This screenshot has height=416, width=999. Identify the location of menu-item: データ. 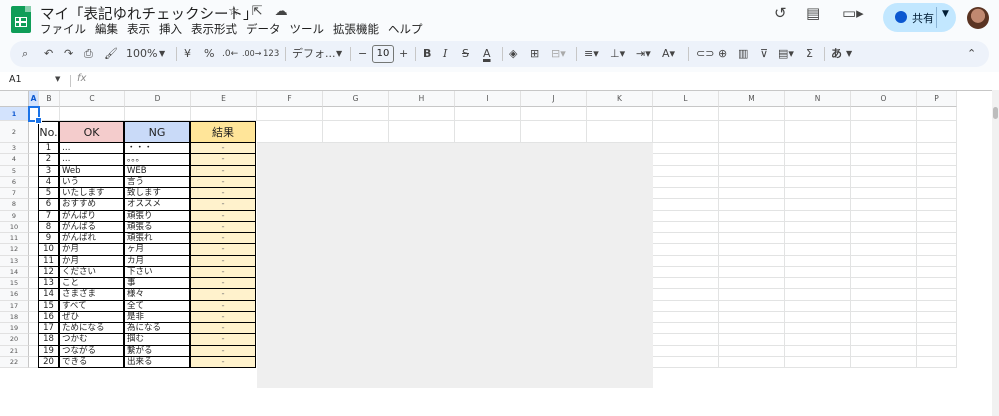
(263, 29).